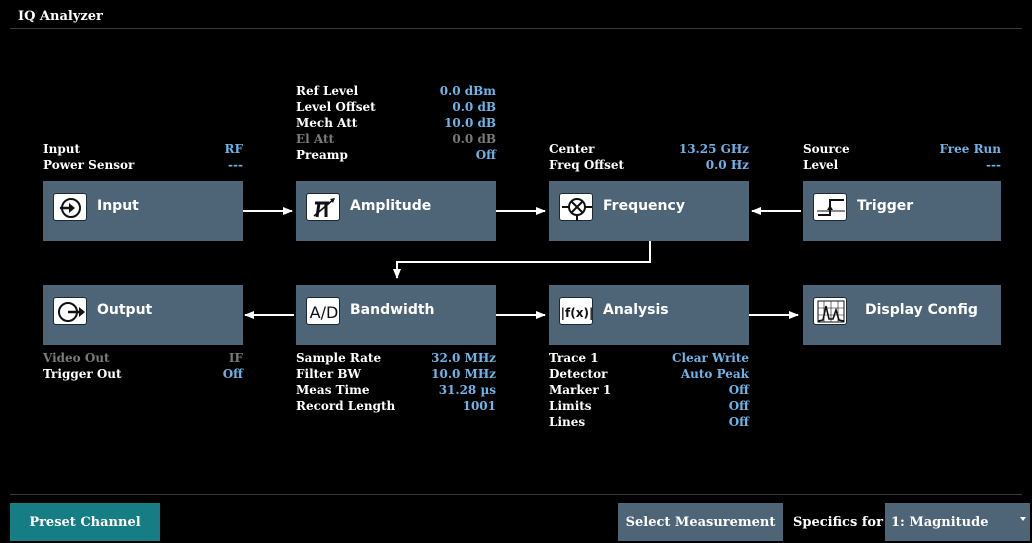 The height and width of the screenshot is (543, 1032). What do you see at coordinates (1023, 519) in the screenshot?
I see `chevron-down-icon` at bounding box center [1023, 519].